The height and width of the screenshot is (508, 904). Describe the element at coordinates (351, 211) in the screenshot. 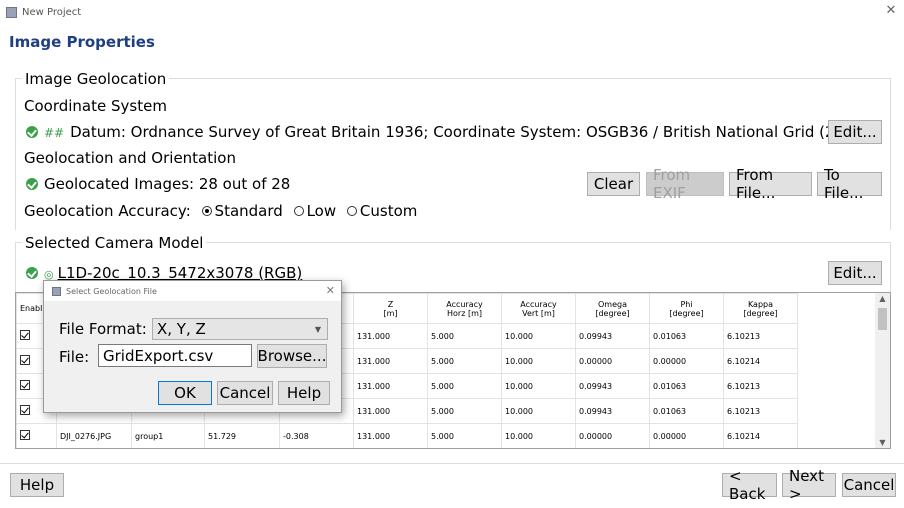

I see `radio-custom` at that location.